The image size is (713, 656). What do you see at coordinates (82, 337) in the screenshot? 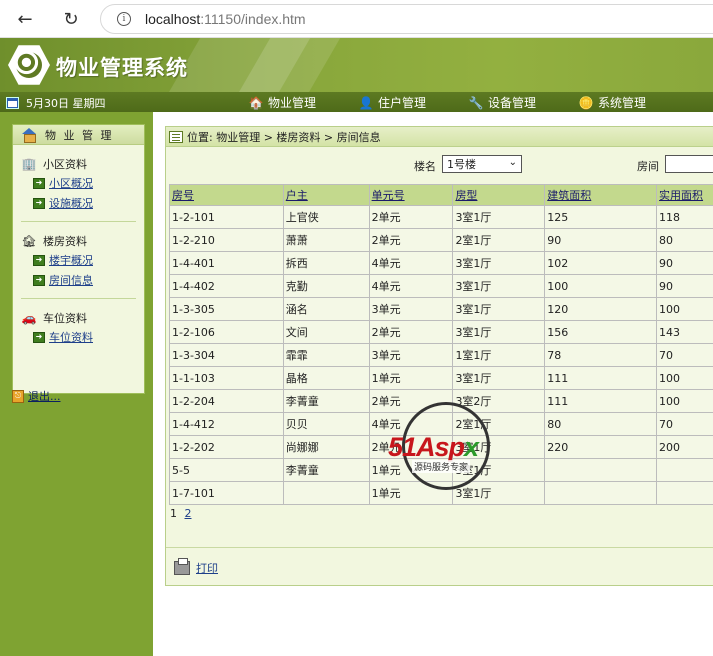
I see `sidebar-item-parking-info: ➜ 车位资料` at bounding box center [82, 337].